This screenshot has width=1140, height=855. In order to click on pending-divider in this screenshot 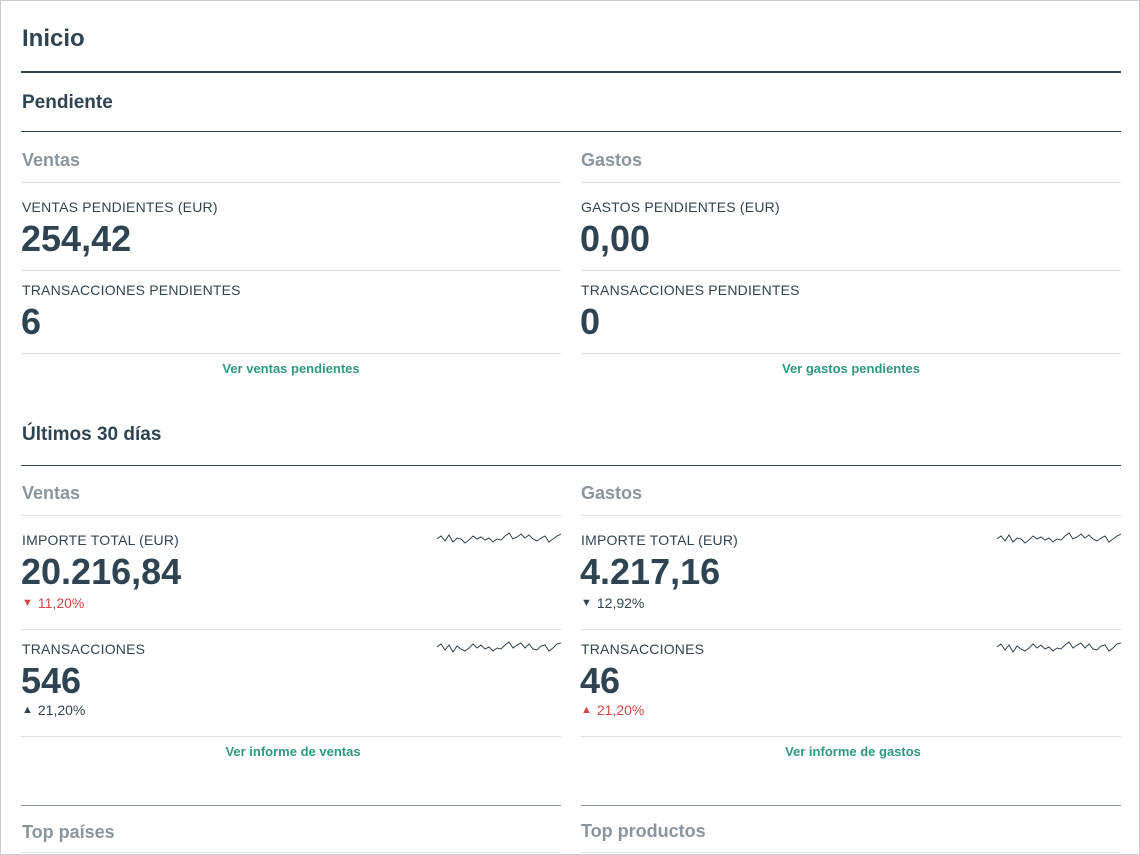, I will do `click(571, 131)`.